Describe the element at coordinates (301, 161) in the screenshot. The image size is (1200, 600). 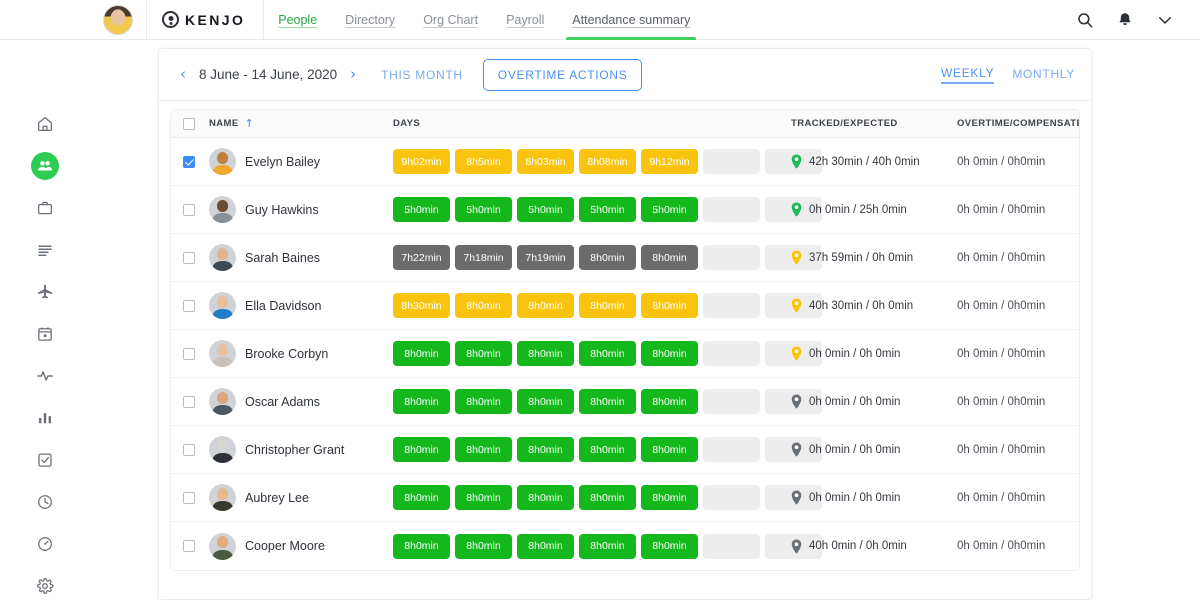
I see `employee-cell: Evelyn Bailey` at that location.